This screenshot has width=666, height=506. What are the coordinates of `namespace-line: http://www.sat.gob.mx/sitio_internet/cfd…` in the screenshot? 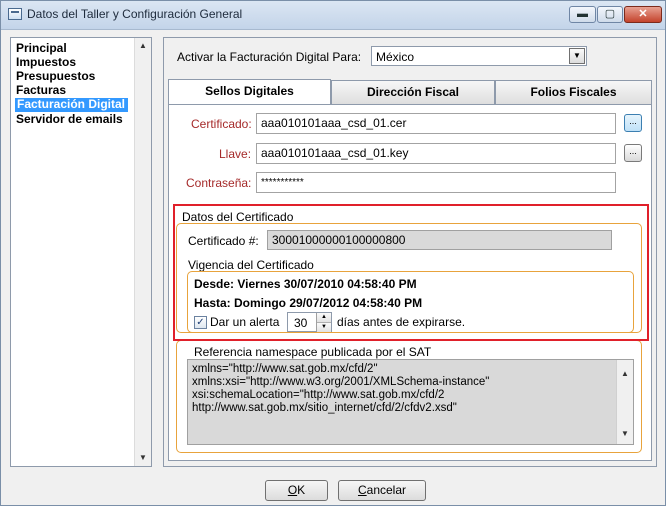 It's located at (324, 408).